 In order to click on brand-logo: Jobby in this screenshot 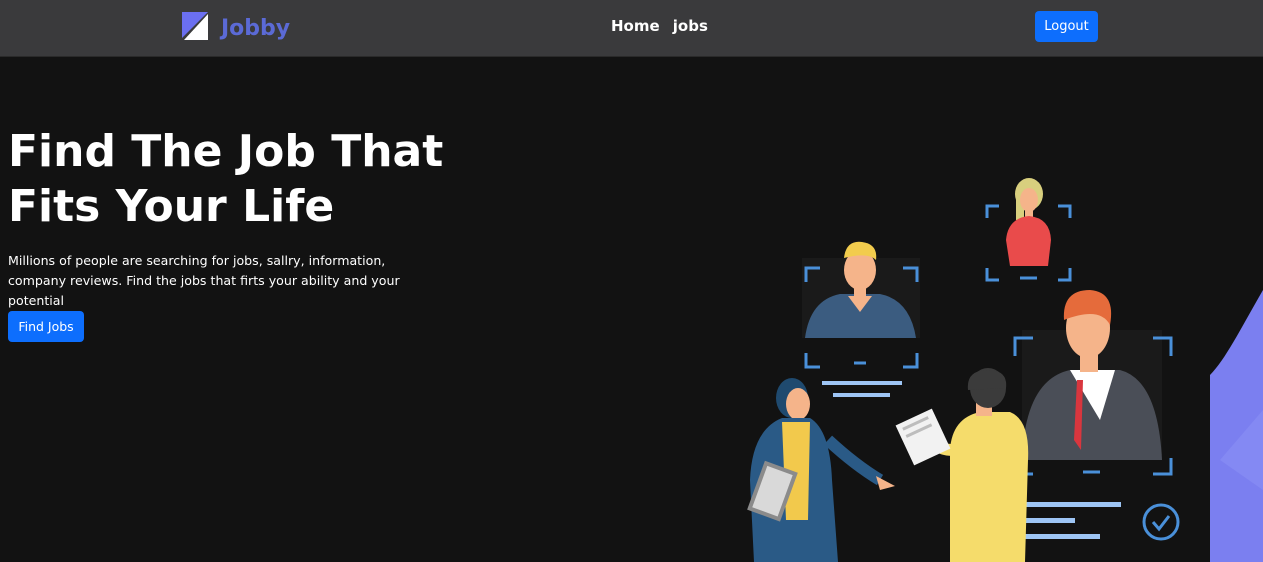, I will do `click(237, 29)`.